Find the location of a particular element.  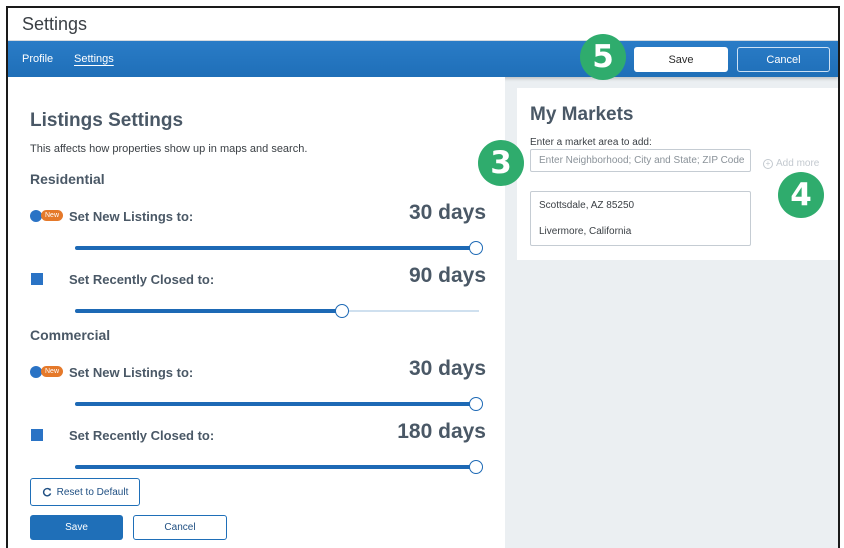

section-heading-commercial: Commercial is located at coordinates (70, 335).